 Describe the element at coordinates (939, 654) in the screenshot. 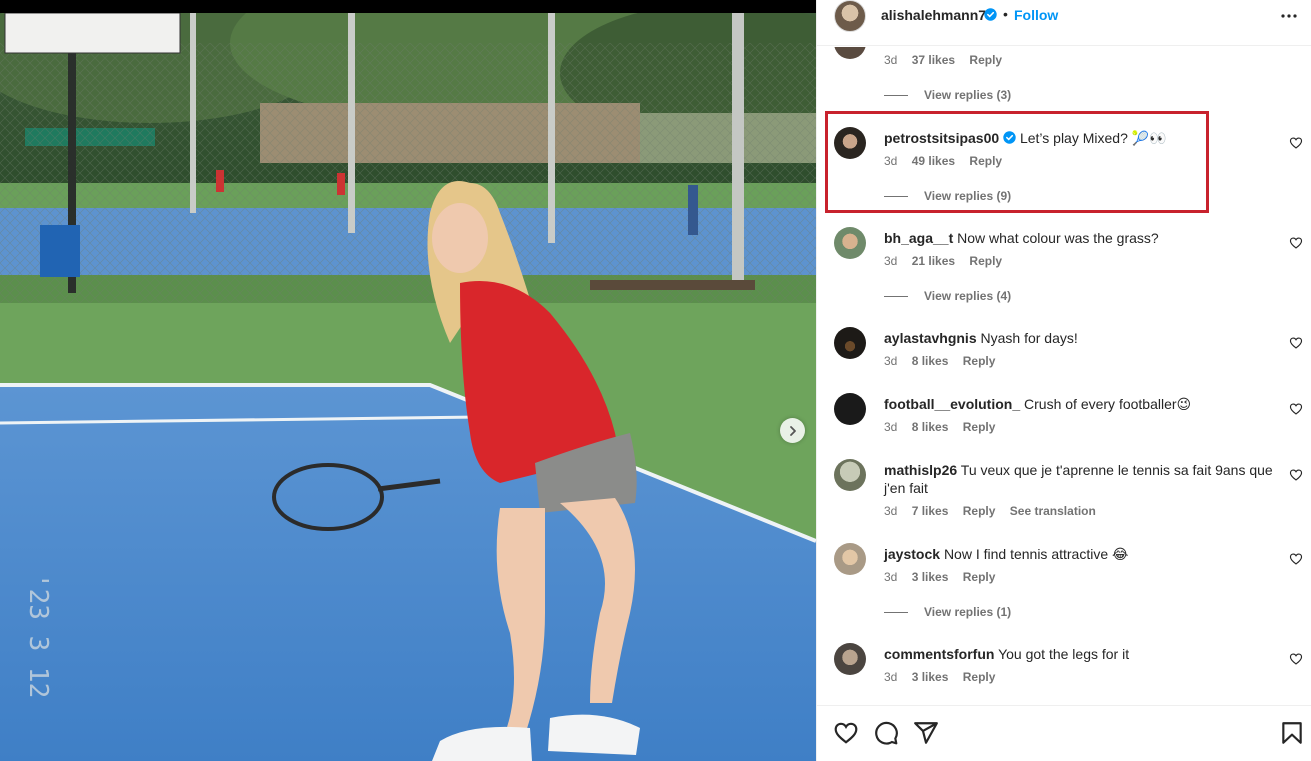

I see `commenter-username: commentsforfun` at that location.